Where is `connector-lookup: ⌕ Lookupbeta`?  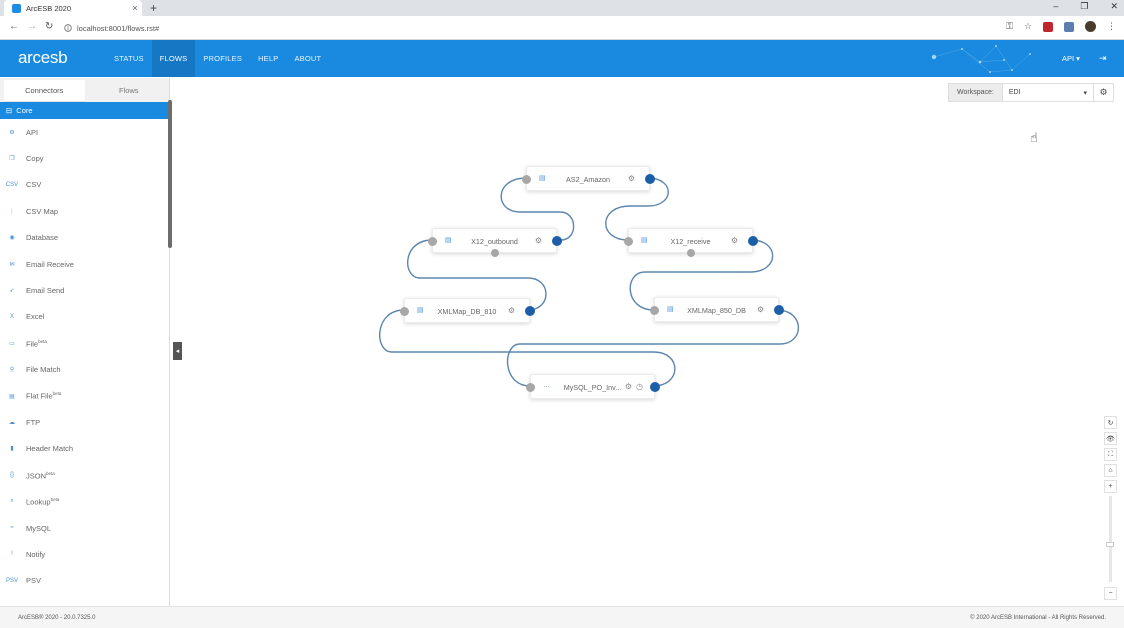 connector-lookup: ⌕ Lookupbeta is located at coordinates (84, 501).